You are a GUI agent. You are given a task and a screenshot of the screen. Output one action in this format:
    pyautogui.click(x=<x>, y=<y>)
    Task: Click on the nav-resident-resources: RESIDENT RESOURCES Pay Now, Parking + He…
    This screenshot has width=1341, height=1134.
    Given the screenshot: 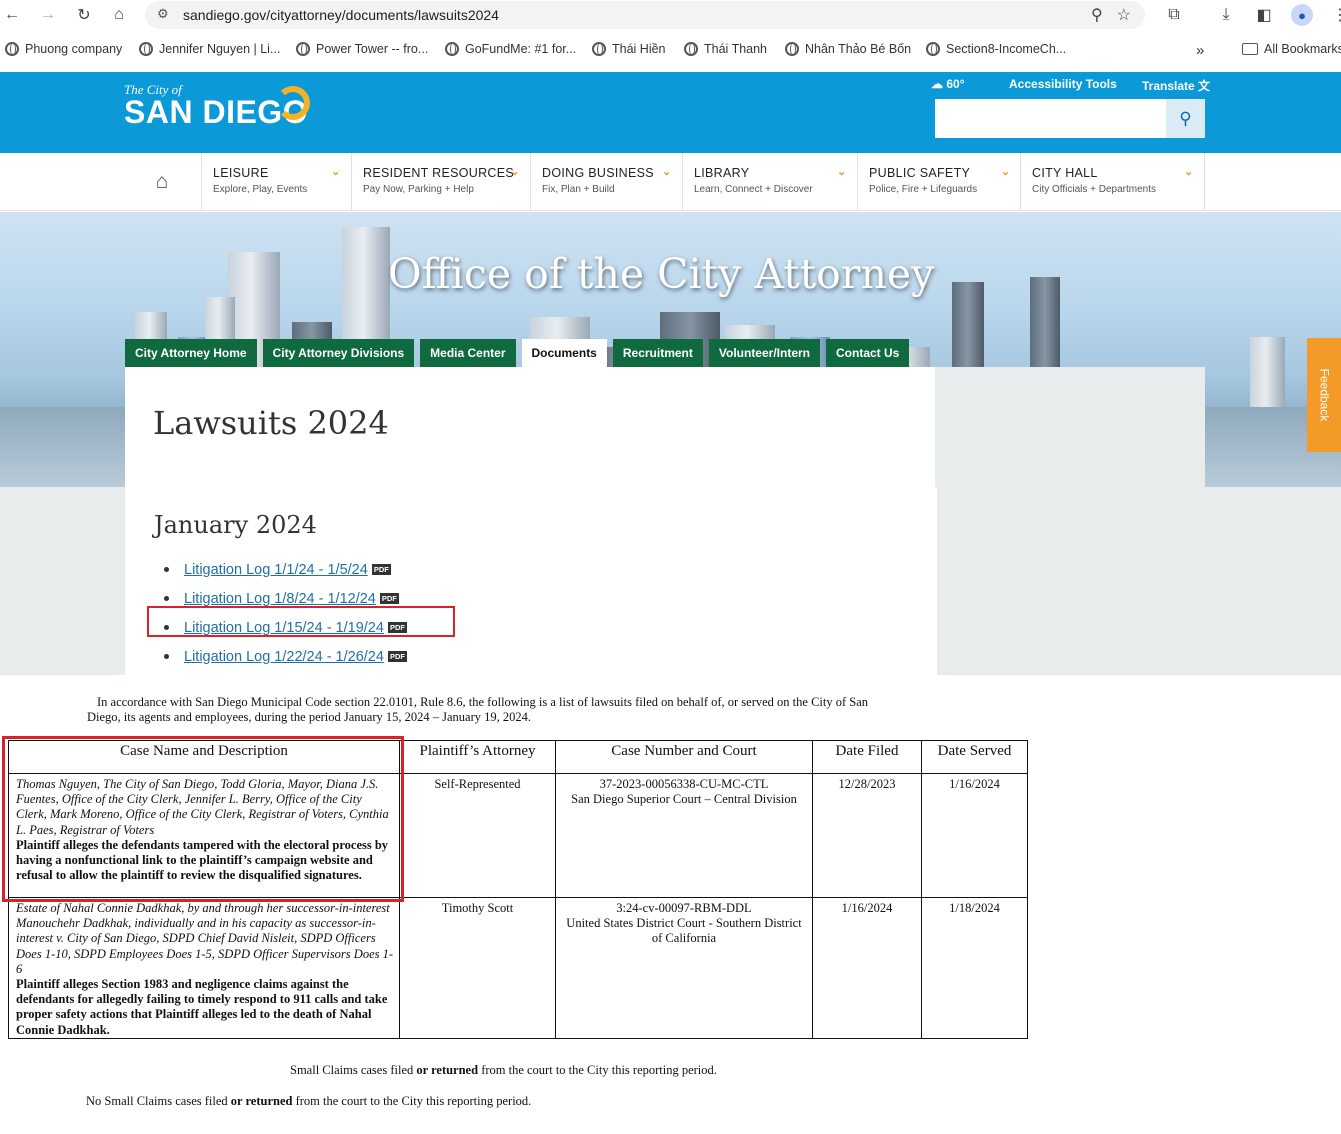 What is the action you would take?
    pyautogui.click(x=441, y=182)
    